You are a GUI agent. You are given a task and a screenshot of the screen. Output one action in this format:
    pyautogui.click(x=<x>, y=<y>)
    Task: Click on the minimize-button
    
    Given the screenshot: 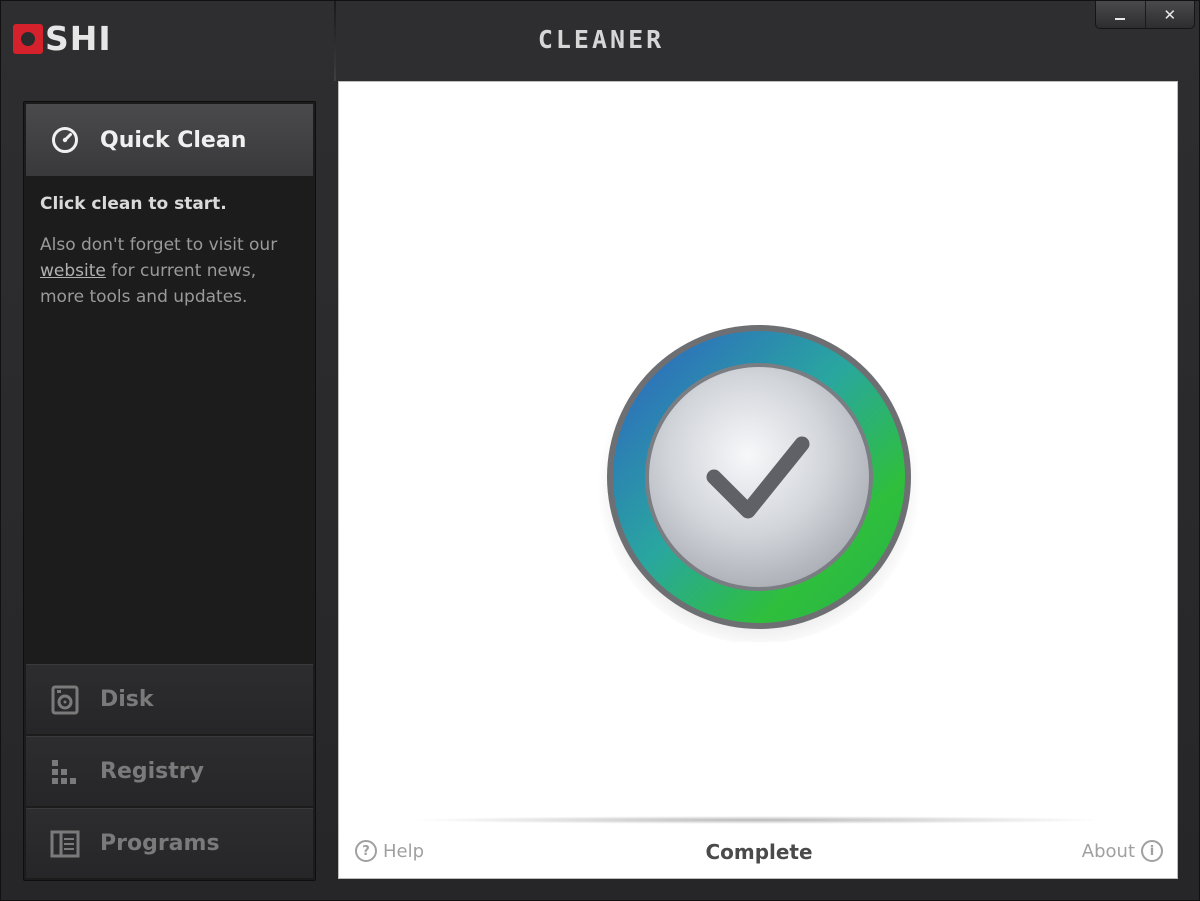 What is the action you would take?
    pyautogui.click(x=1120, y=14)
    